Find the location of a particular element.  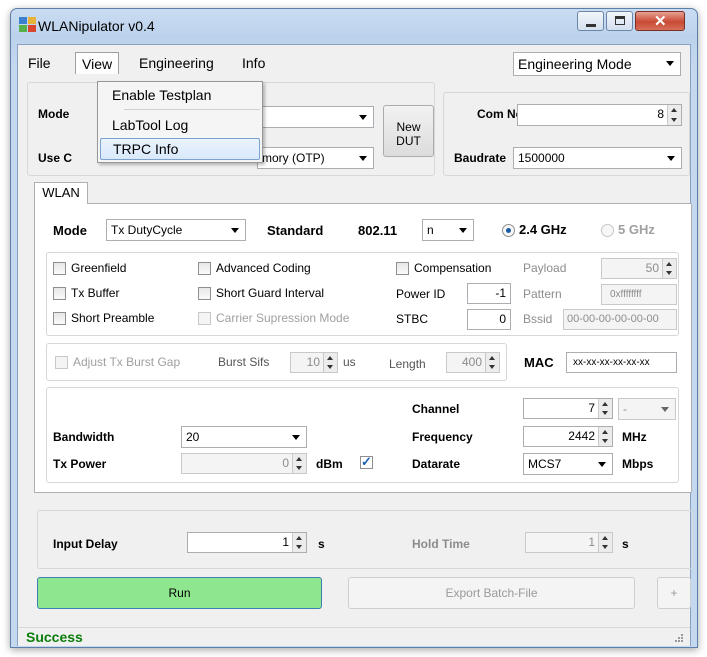

use-combo-value: mory (OTP) is located at coordinates (293, 158).